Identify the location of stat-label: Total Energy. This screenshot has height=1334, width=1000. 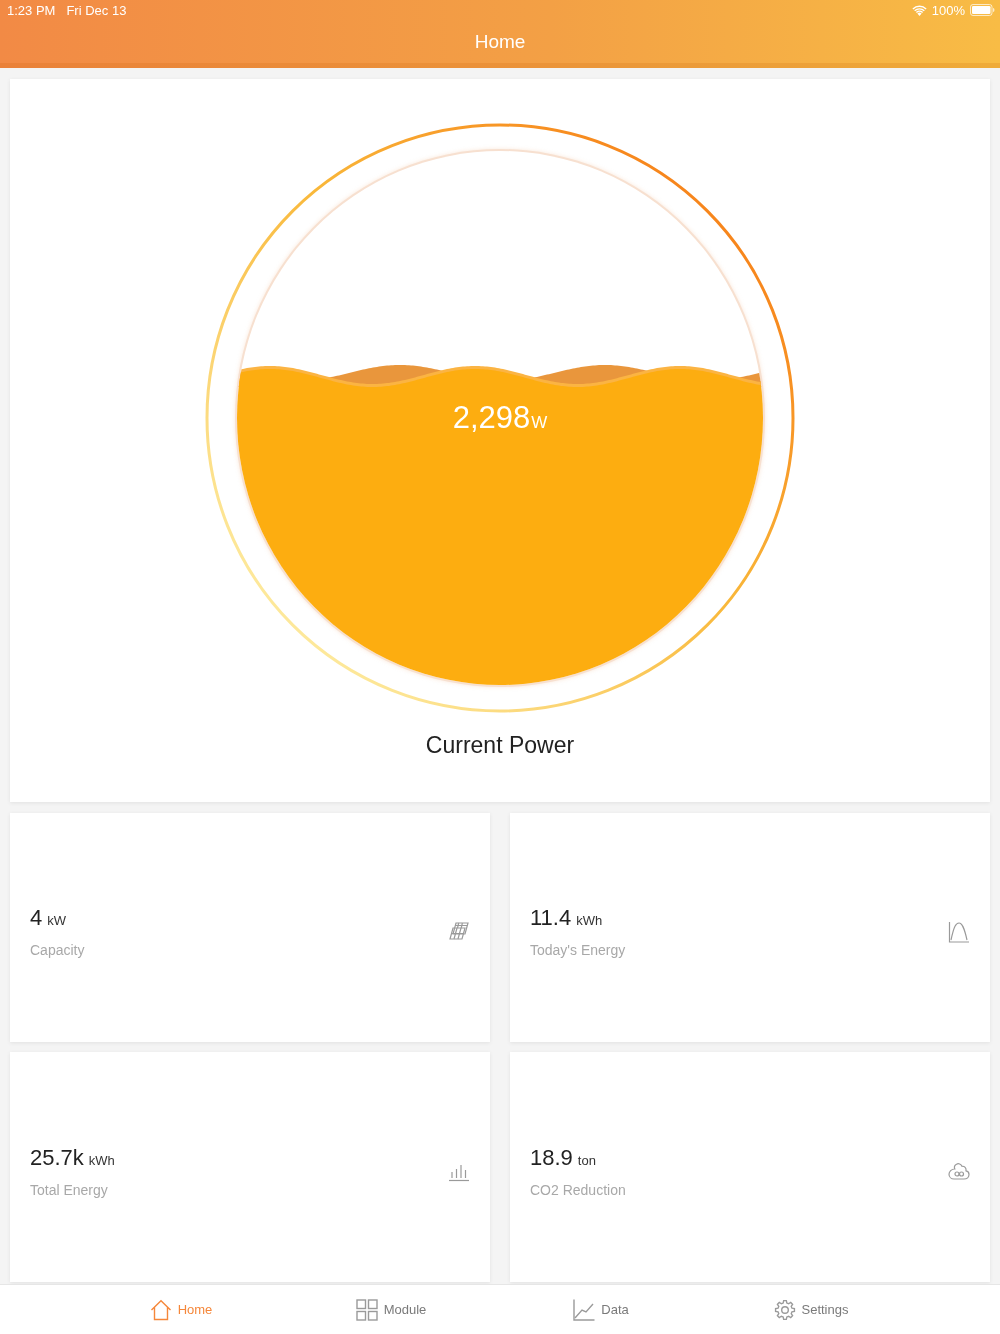
(69, 1189).